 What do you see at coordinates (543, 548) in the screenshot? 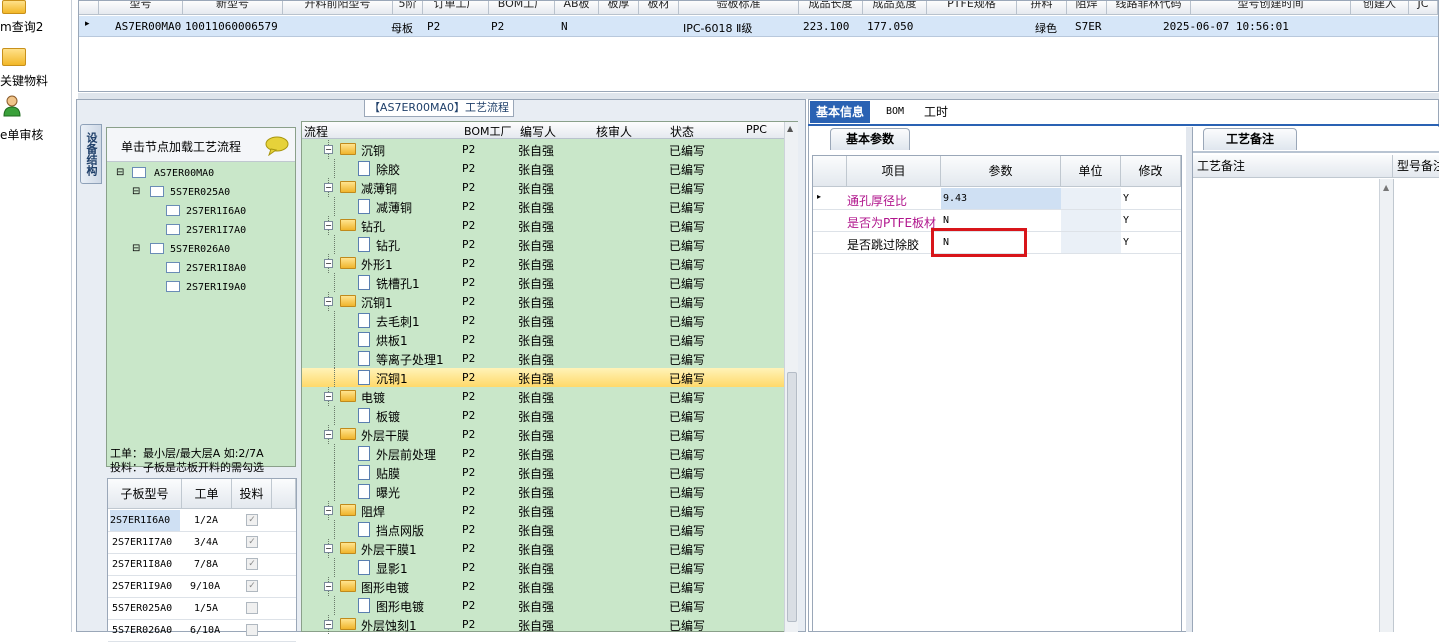
I see `flow-row: − 外层干膜1 P2 张自强 已编写` at bounding box center [543, 548].